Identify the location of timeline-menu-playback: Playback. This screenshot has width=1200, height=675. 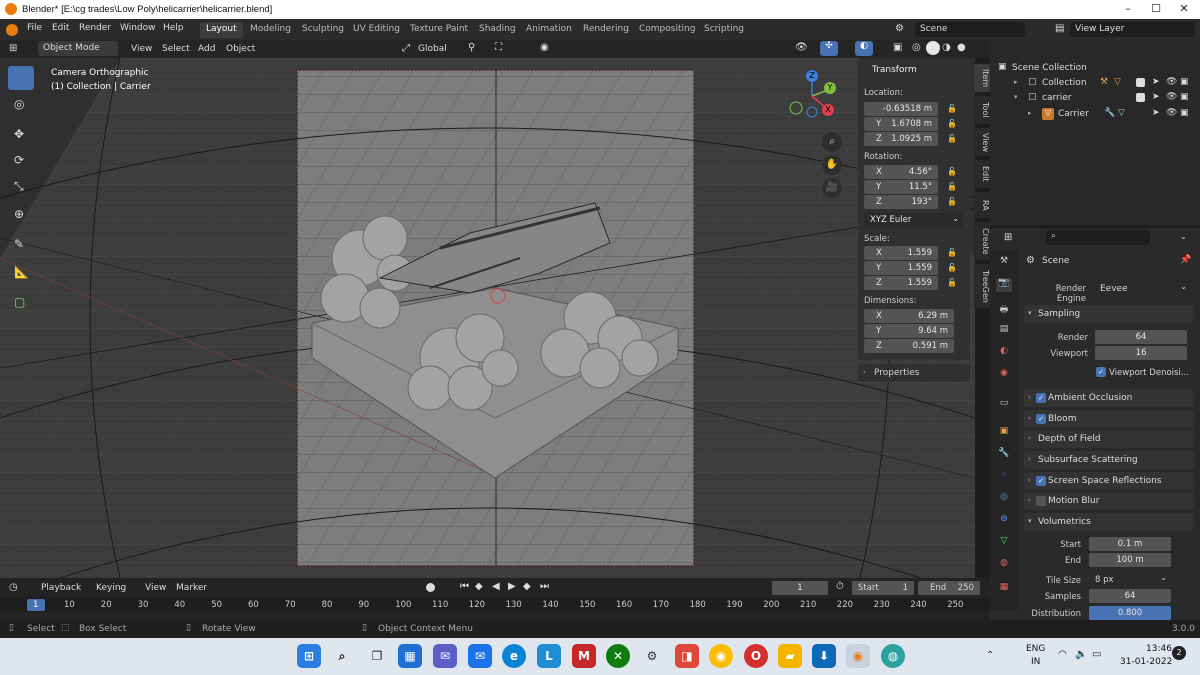
(61, 588).